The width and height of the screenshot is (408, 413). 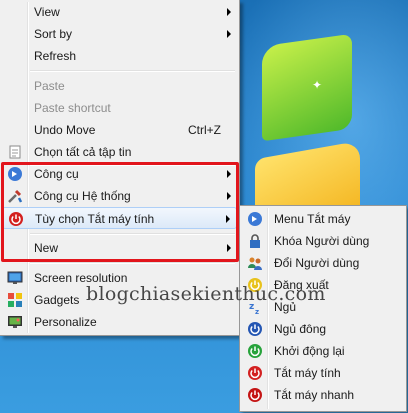 I want to click on menu-item-label: Sort by, so click(x=53, y=34).